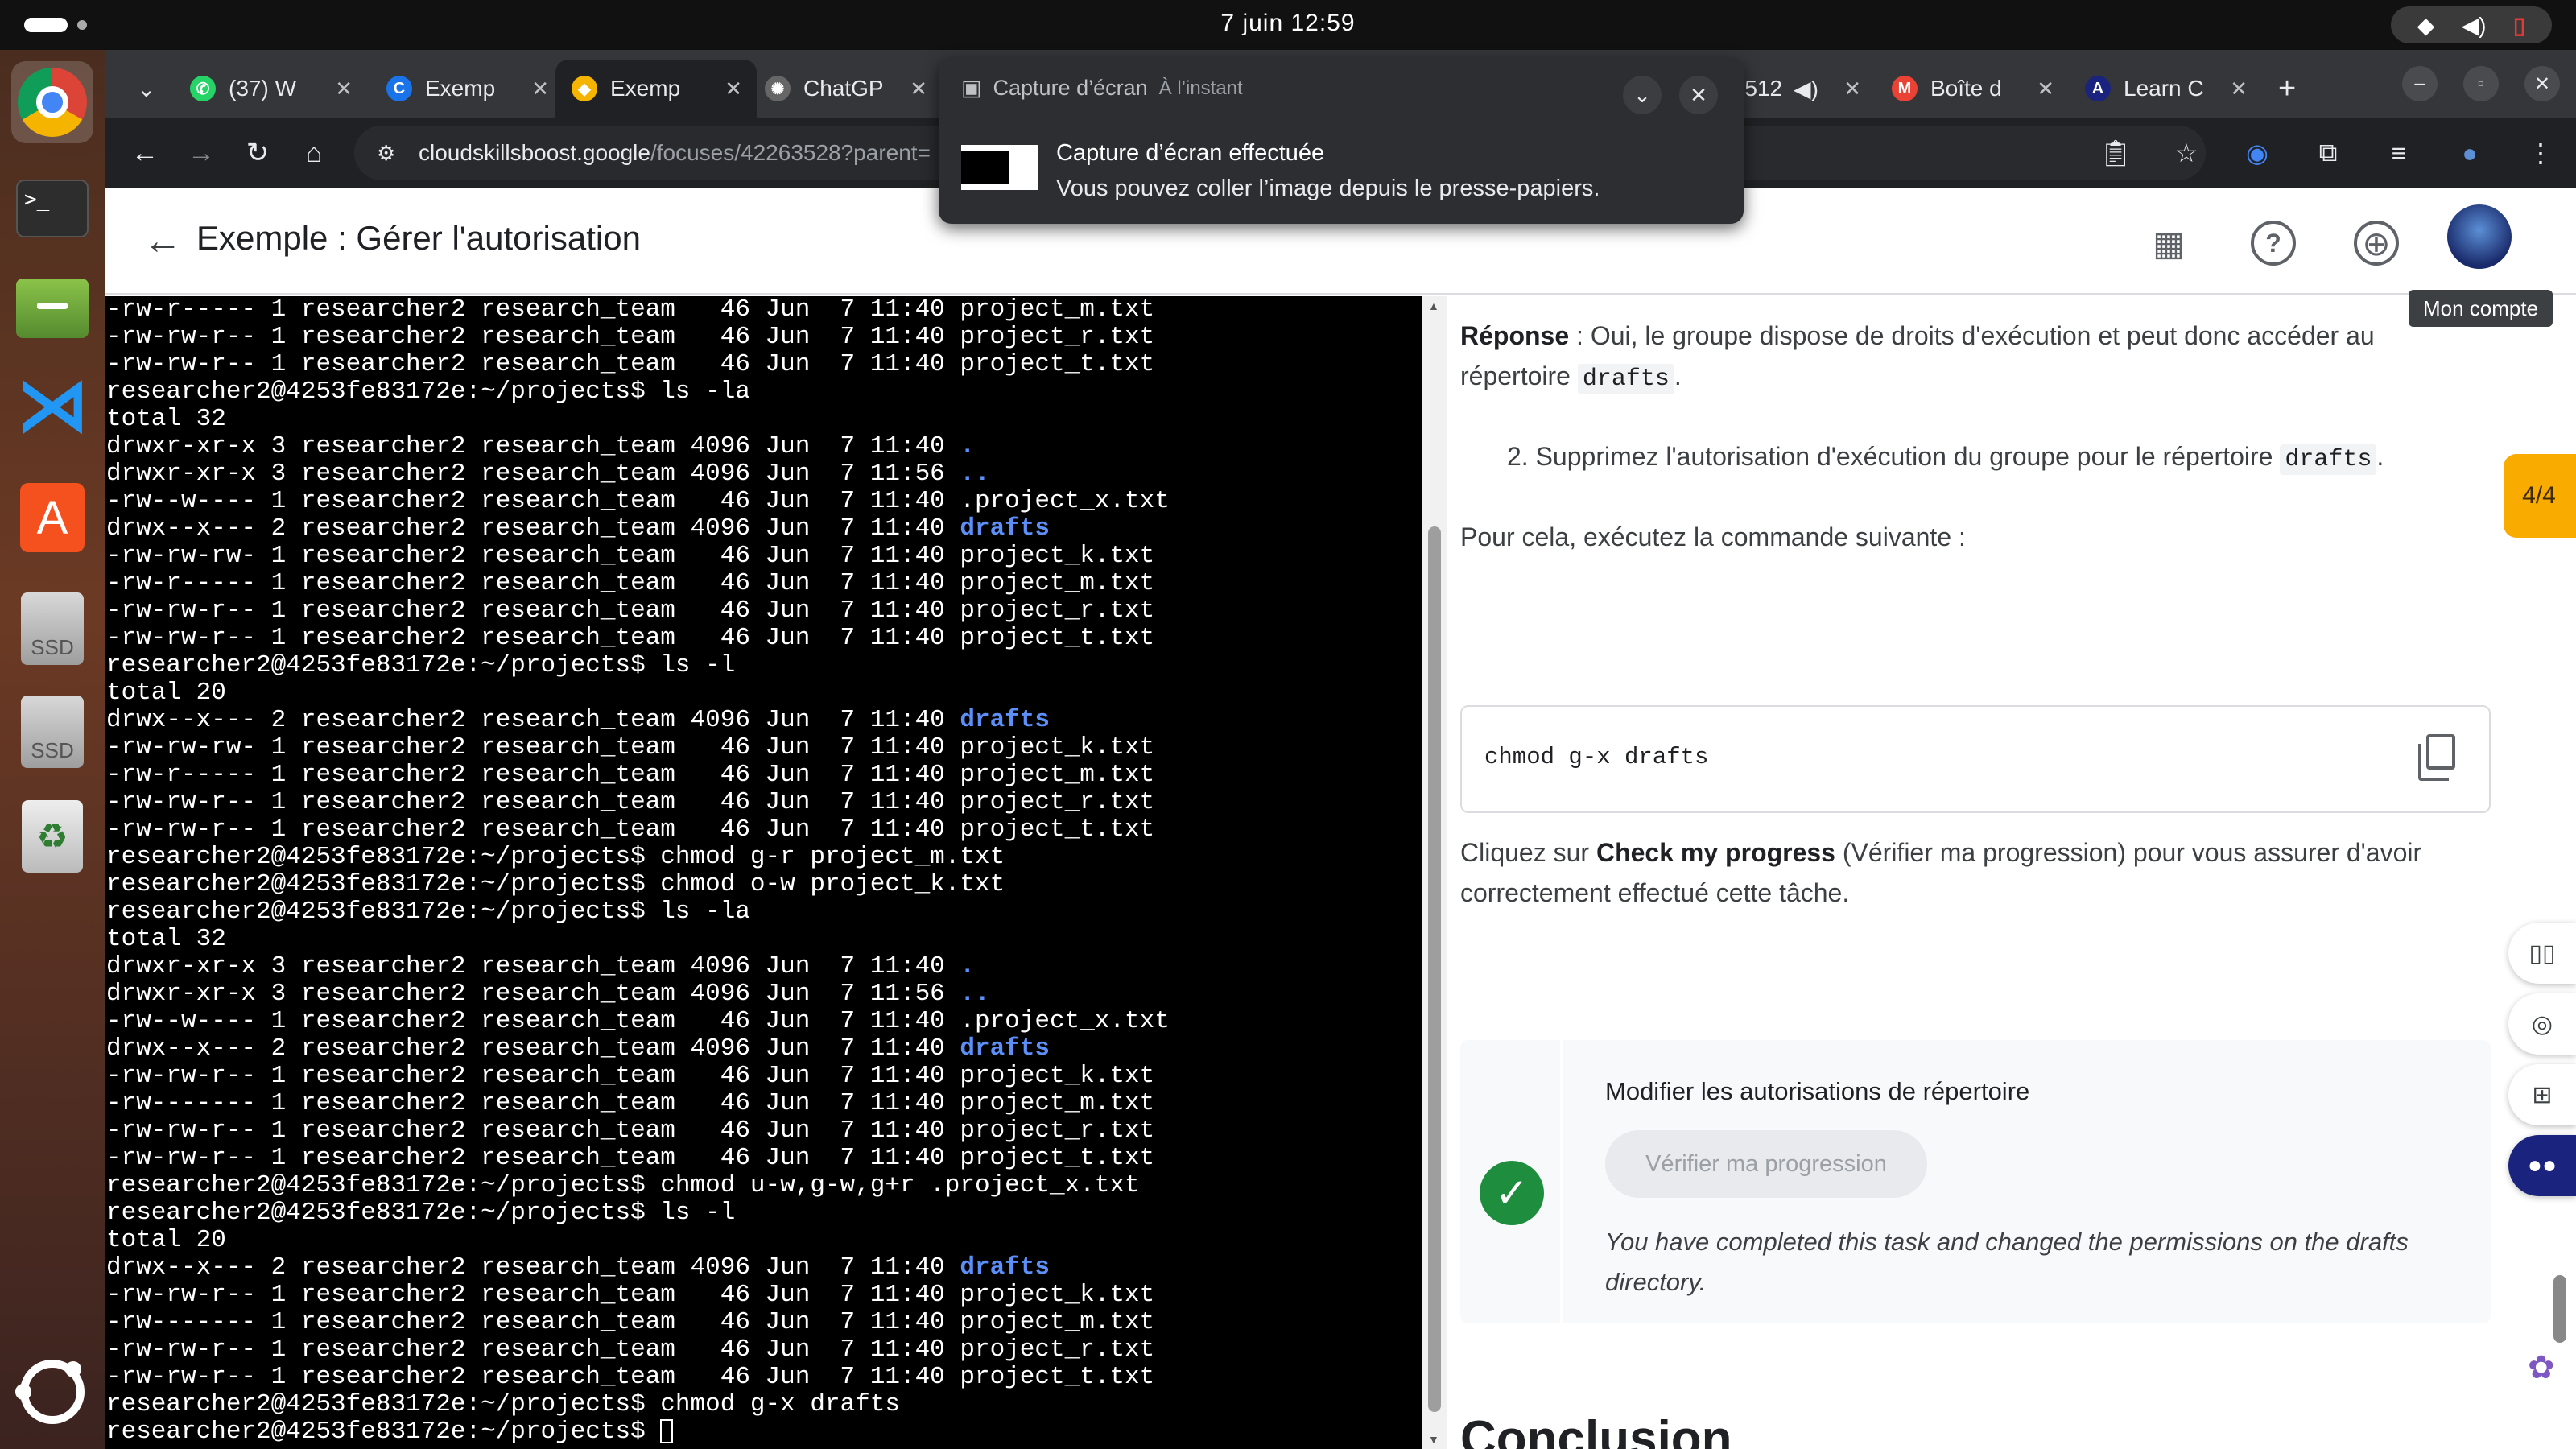 Image resolution: width=2576 pixels, height=1449 pixels. What do you see at coordinates (386, 153) in the screenshot?
I see `site-info-icon: ⚙` at bounding box center [386, 153].